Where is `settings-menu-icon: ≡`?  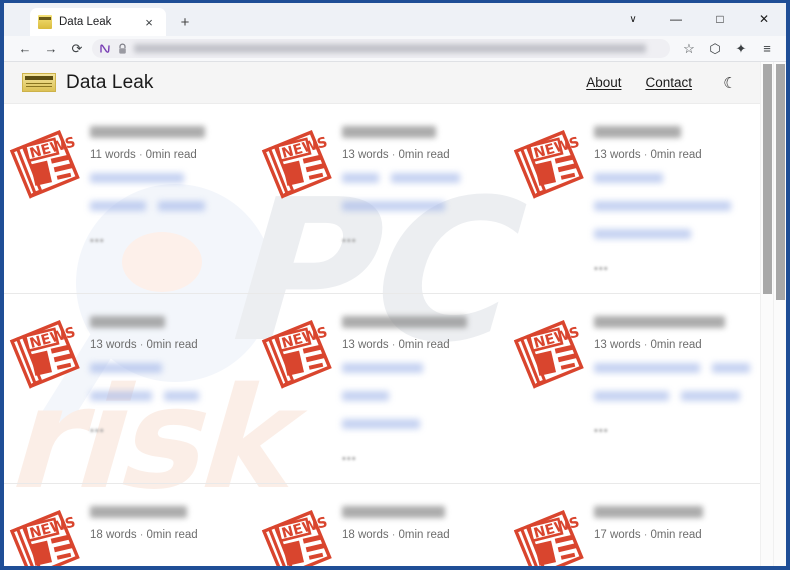
settings-menu-icon: ≡ is located at coordinates (767, 49).